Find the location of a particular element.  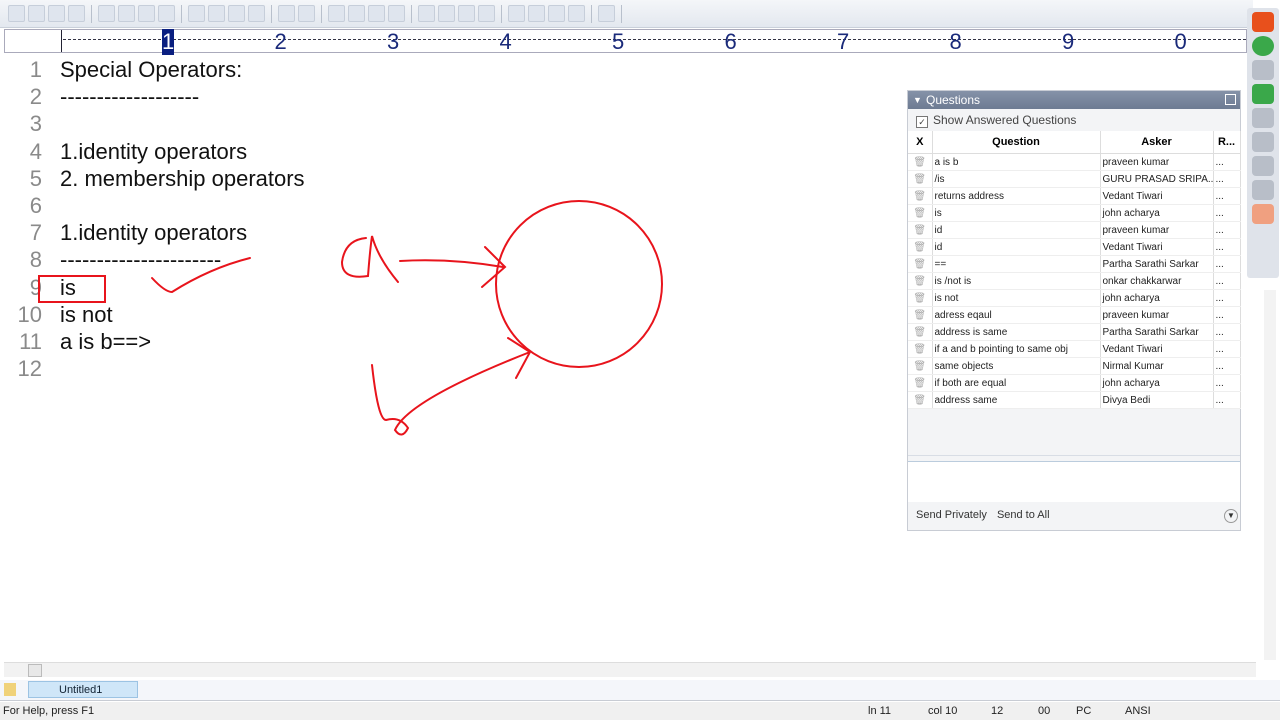

options-dropdown-icon: ▼ is located at coordinates (1231, 516).